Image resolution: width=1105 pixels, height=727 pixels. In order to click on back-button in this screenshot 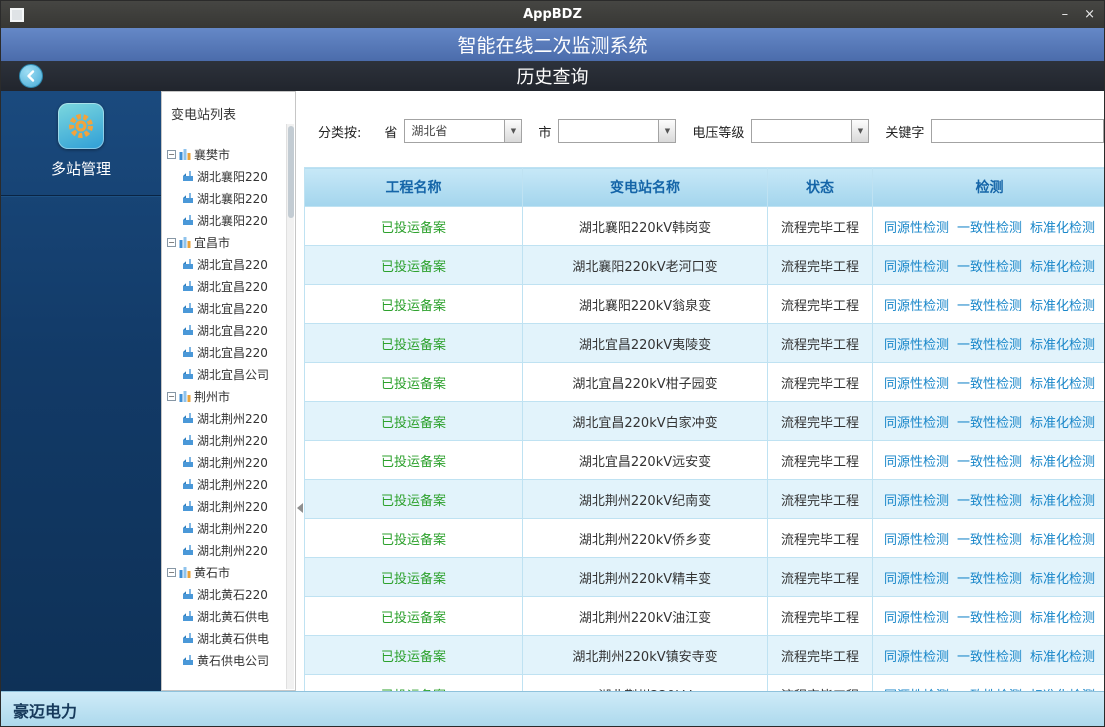, I will do `click(31, 76)`.